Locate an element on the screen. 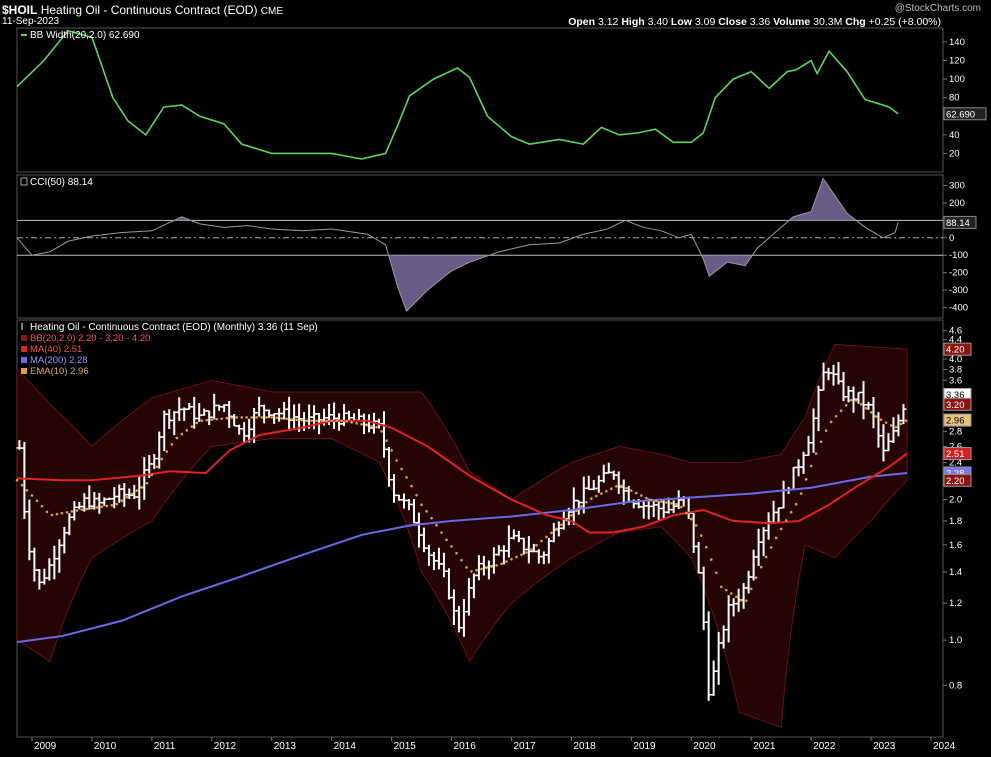  x-tick-label: 2017 is located at coordinates (524, 746).